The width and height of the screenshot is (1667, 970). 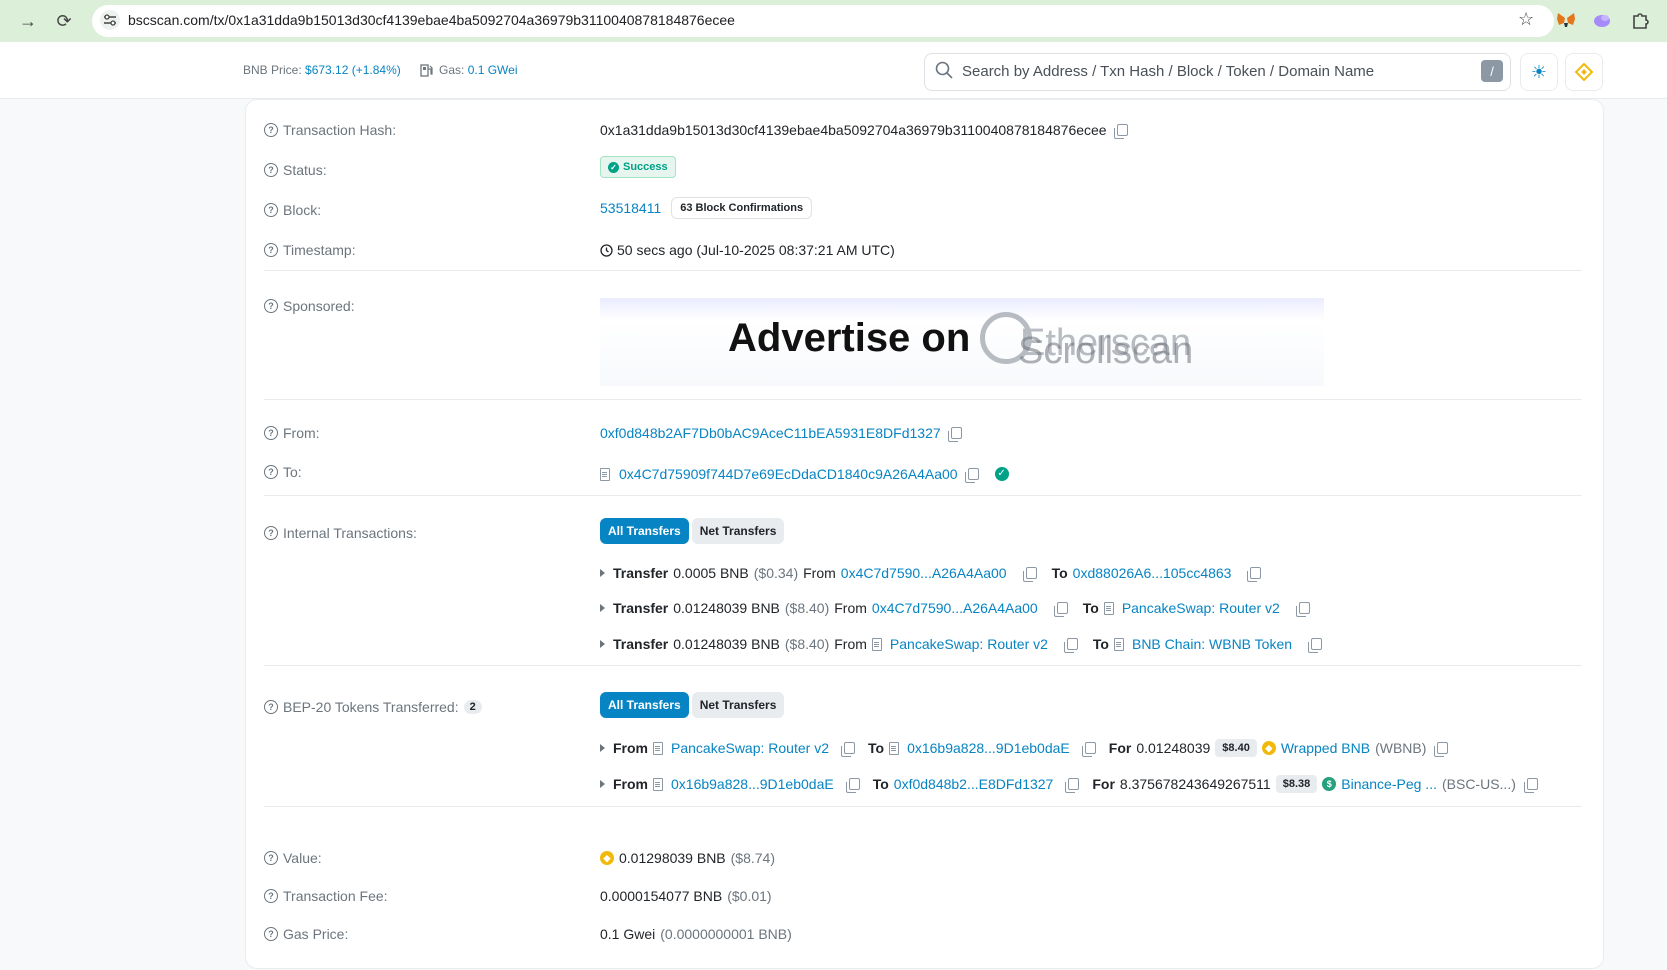 I want to click on bnb-network-button, so click(x=1584, y=72).